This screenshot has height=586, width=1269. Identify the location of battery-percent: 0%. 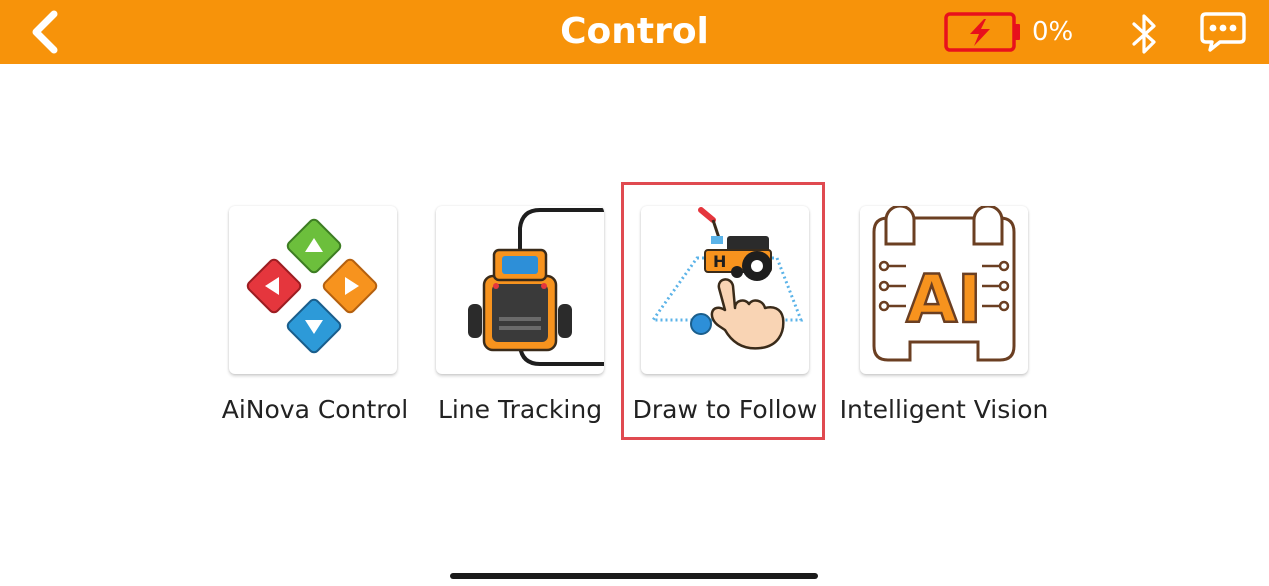
(1053, 32).